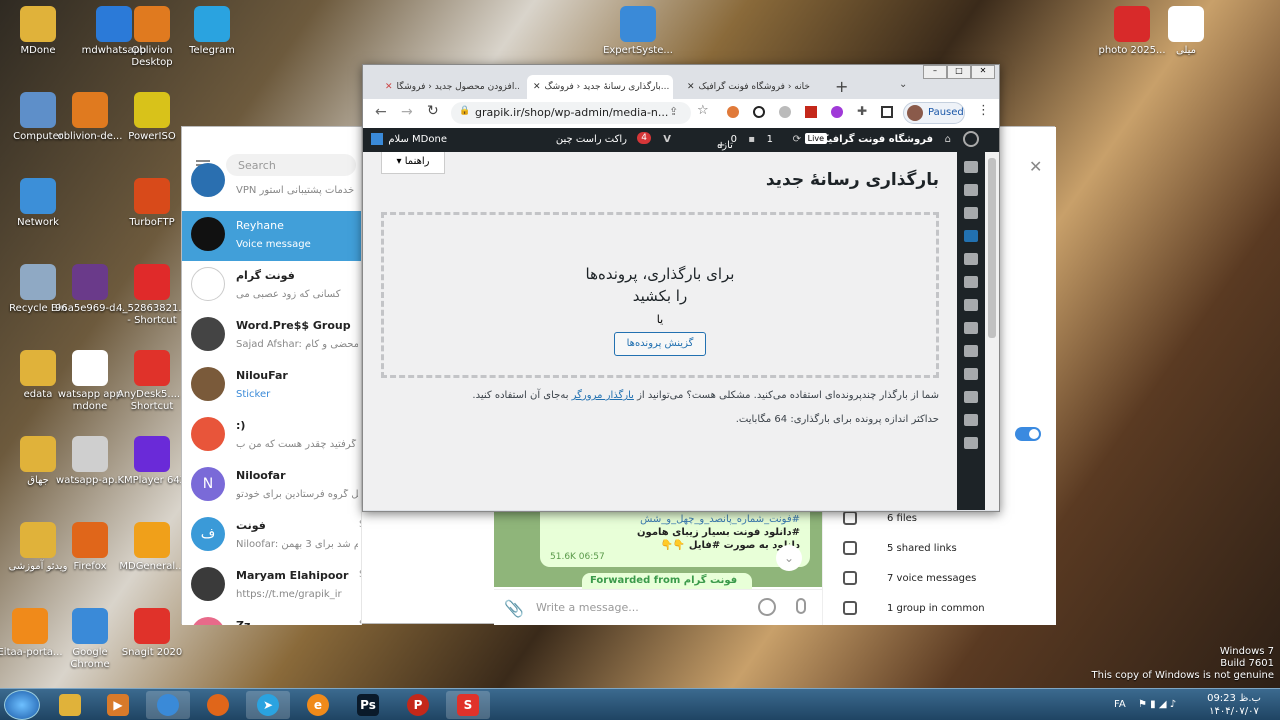  I want to click on help-button: راهنما ▾, so click(413, 163).